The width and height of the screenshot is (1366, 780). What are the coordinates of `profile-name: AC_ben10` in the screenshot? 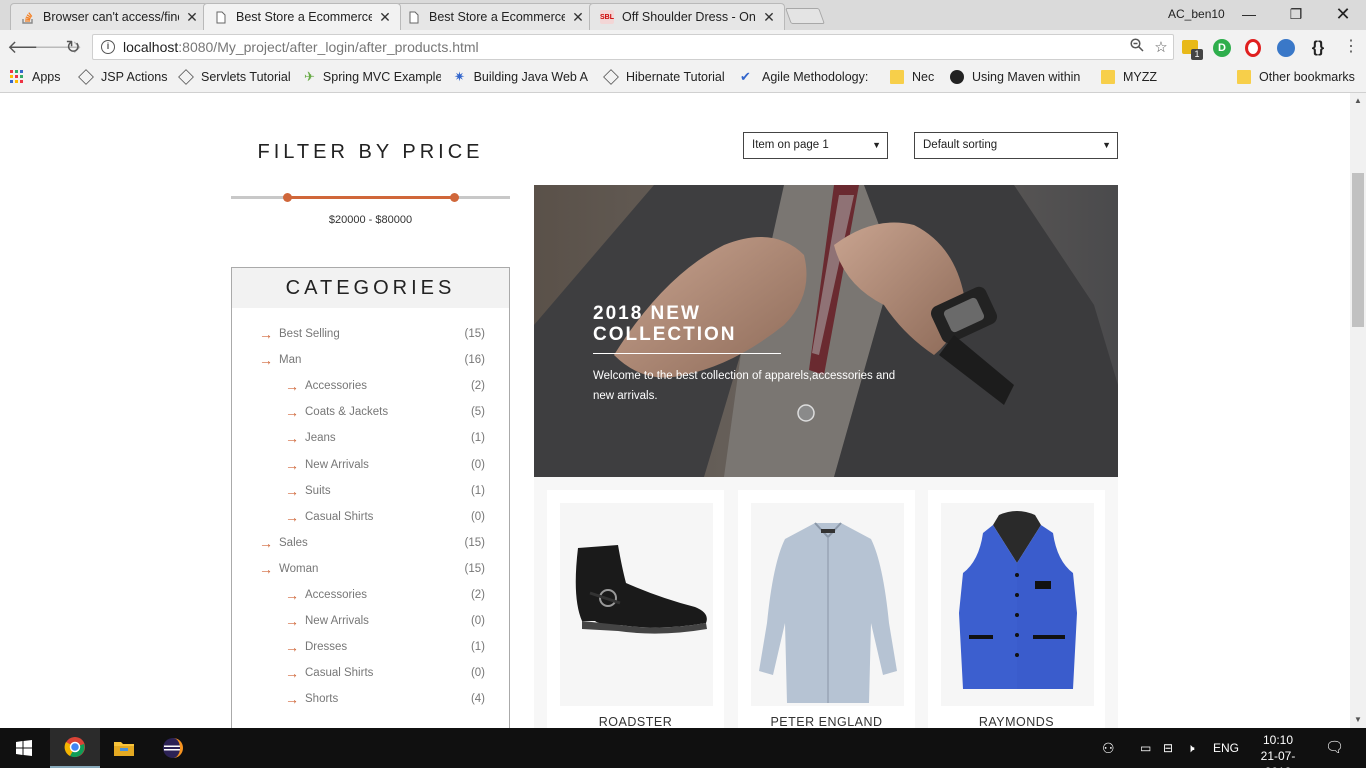 It's located at (1196, 14).